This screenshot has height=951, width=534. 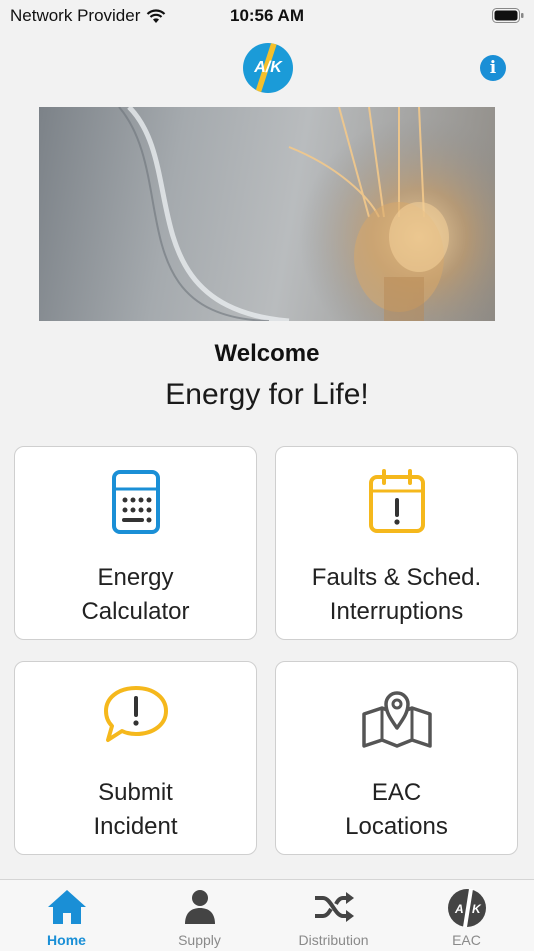 I want to click on tab-distribution: Distribution, so click(x=333, y=915).